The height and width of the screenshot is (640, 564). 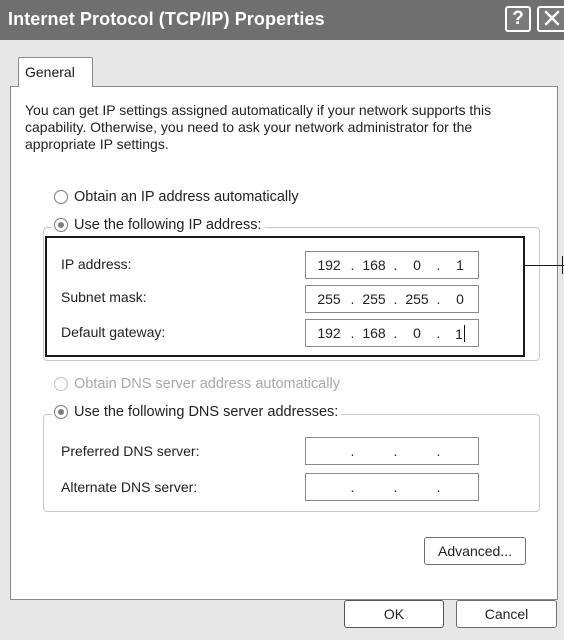 I want to click on subnet-octet-2: 255, so click(x=374, y=299).